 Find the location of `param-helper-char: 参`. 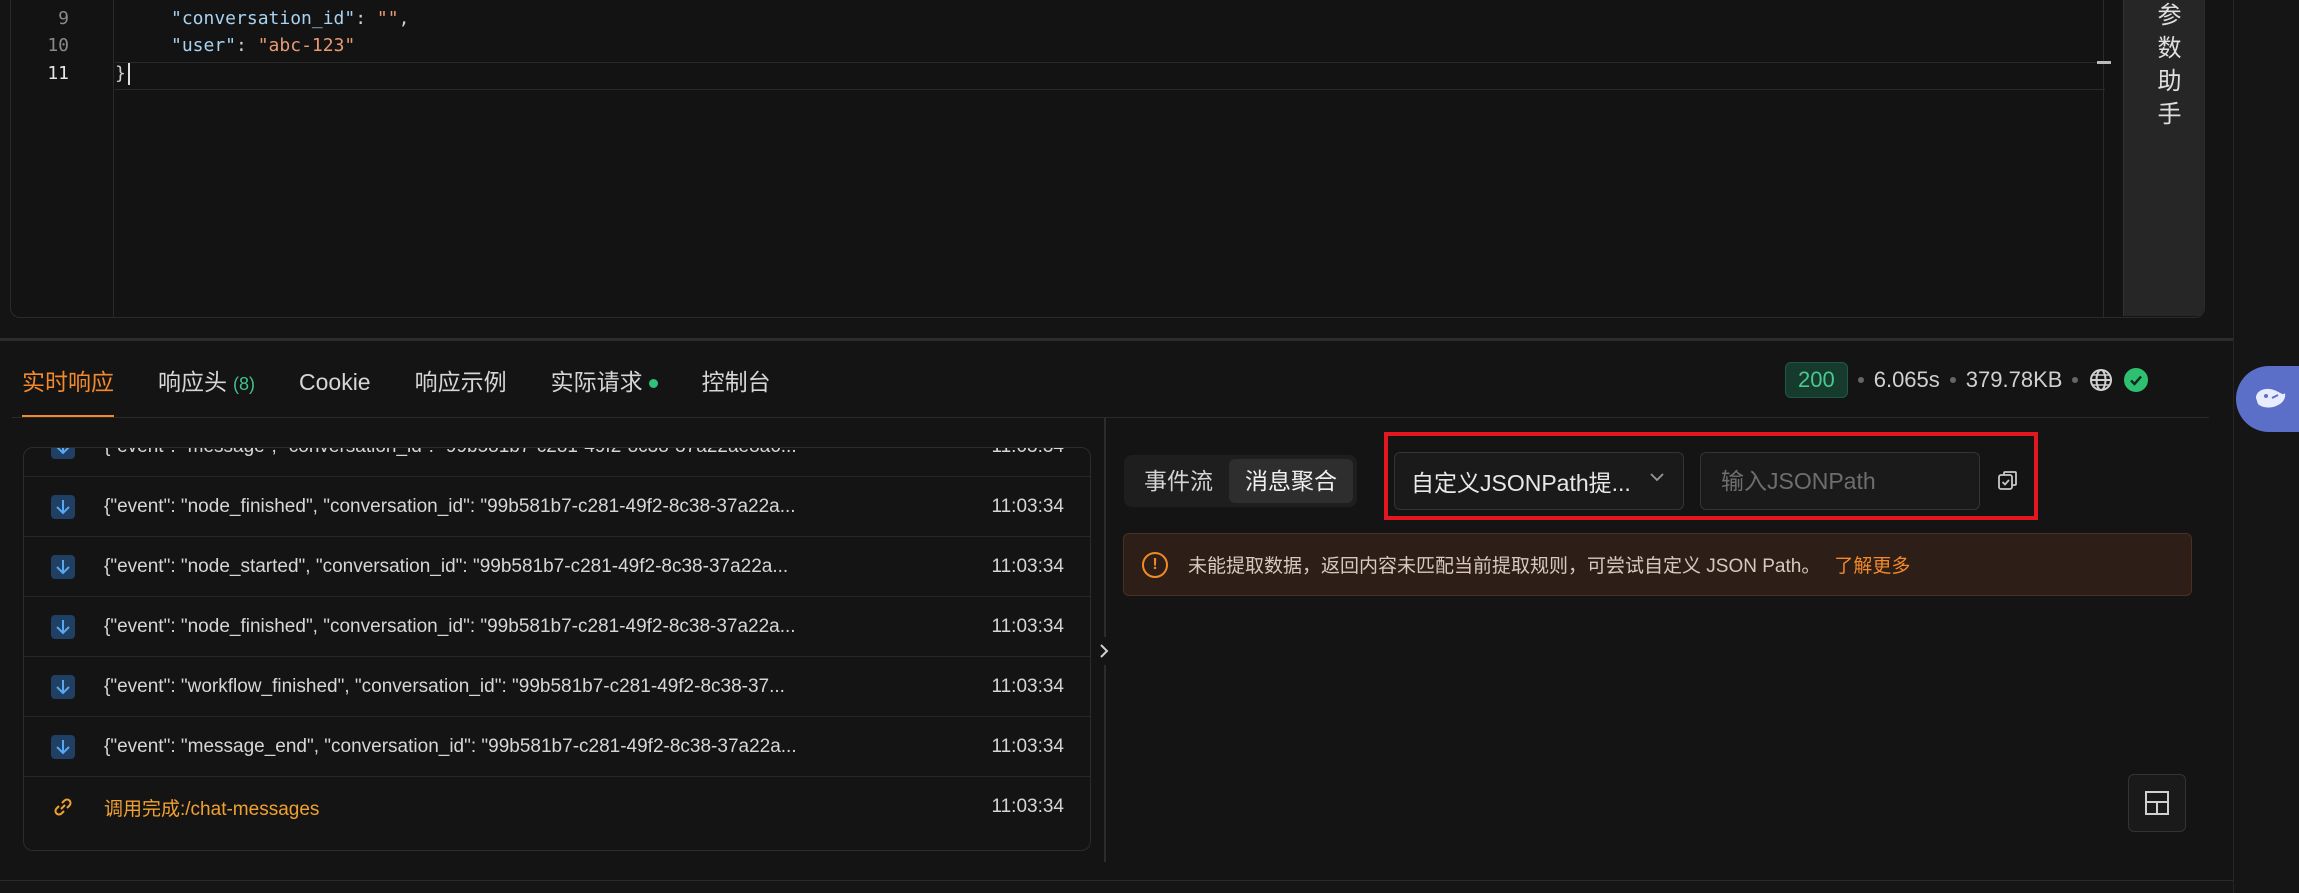

param-helper-char: 参 is located at coordinates (2169, 15).